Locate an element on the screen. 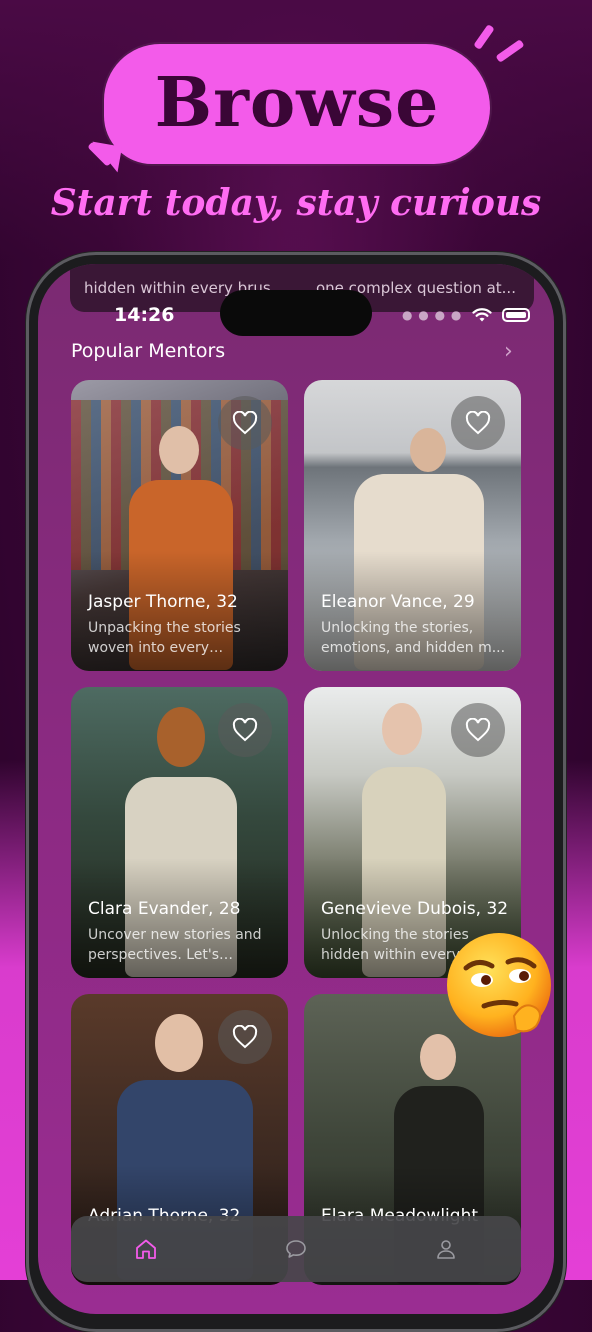 The width and height of the screenshot is (592, 1332). section-title: Popular Mentors is located at coordinates (148, 351).